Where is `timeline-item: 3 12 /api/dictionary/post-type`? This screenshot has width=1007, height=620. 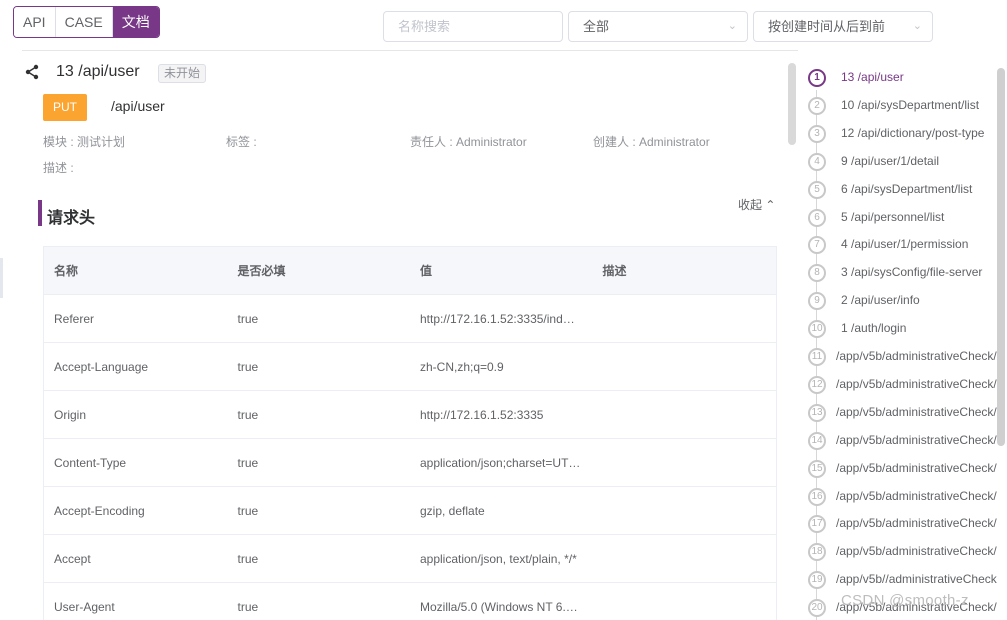 timeline-item: 3 12 /api/dictionary/post-type is located at coordinates (905, 134).